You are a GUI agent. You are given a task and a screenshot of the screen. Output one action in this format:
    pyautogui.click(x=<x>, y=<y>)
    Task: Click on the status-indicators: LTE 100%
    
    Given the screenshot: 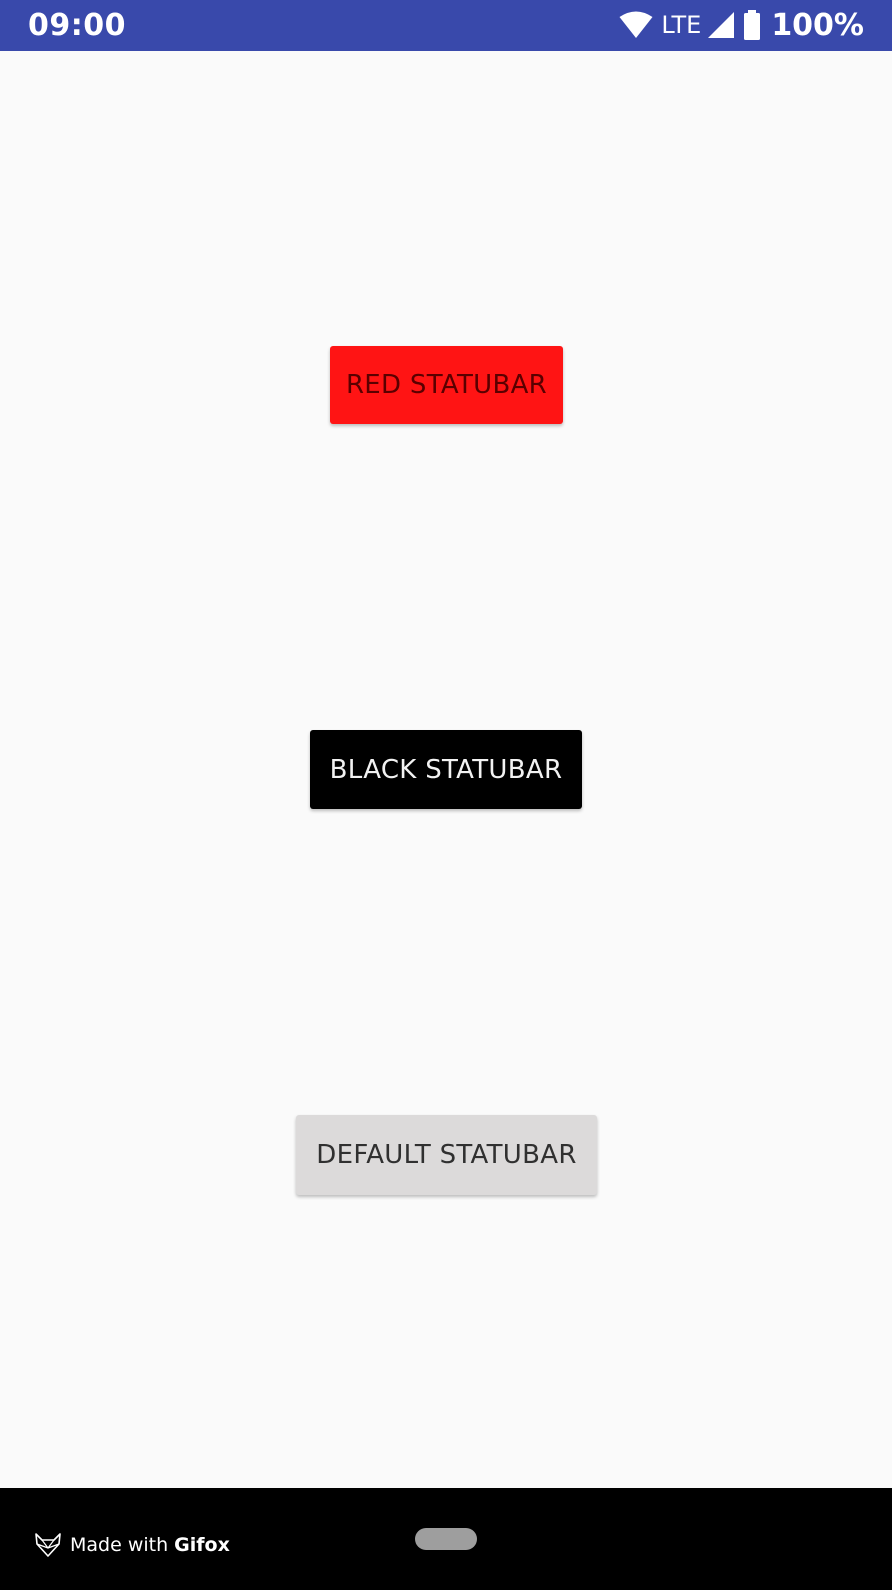 What is the action you would take?
    pyautogui.click(x=741, y=25)
    